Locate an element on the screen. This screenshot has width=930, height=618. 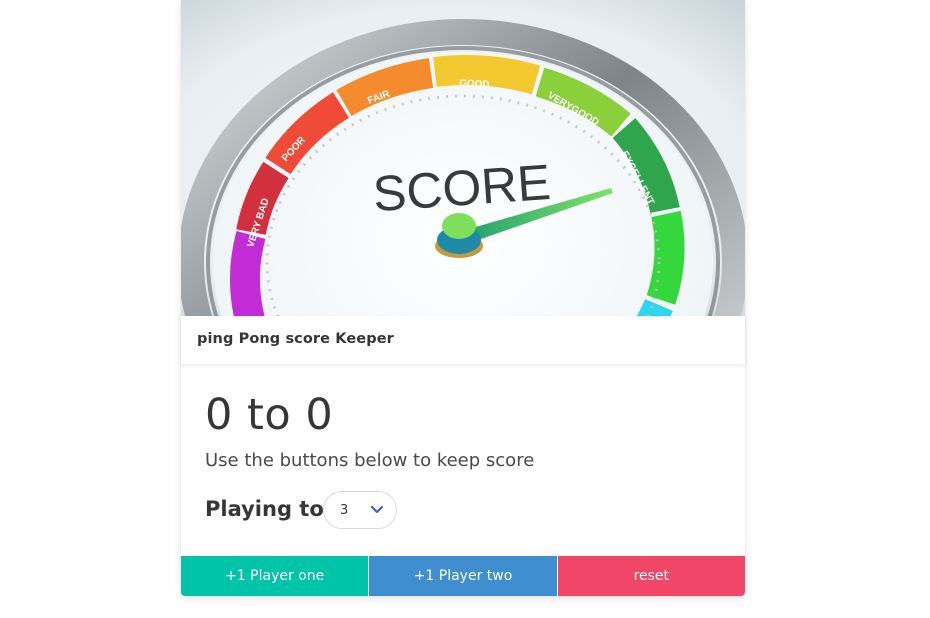
player-one-score: 0 is located at coordinates (219, 415).